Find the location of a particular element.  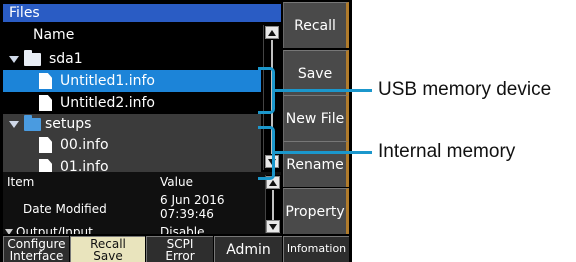

tab-label: Infomation is located at coordinates (316, 248).